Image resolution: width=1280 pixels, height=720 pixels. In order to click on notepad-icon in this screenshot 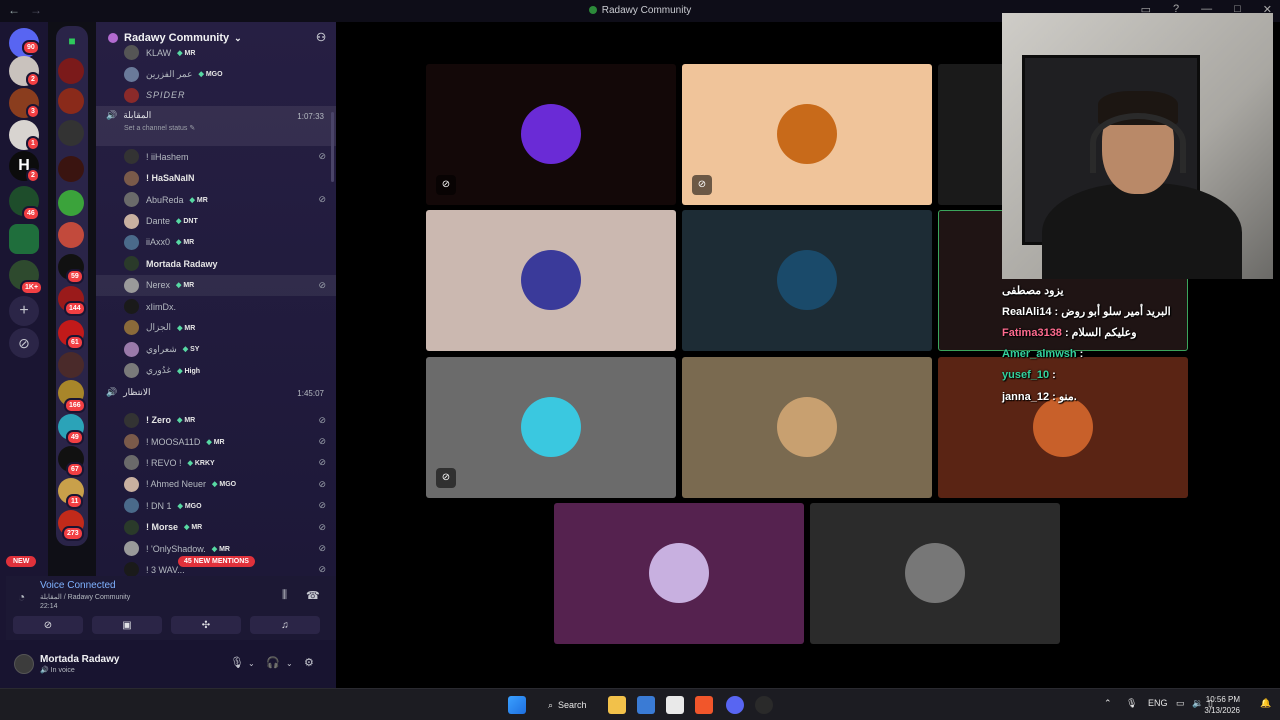, I will do `click(675, 705)`.